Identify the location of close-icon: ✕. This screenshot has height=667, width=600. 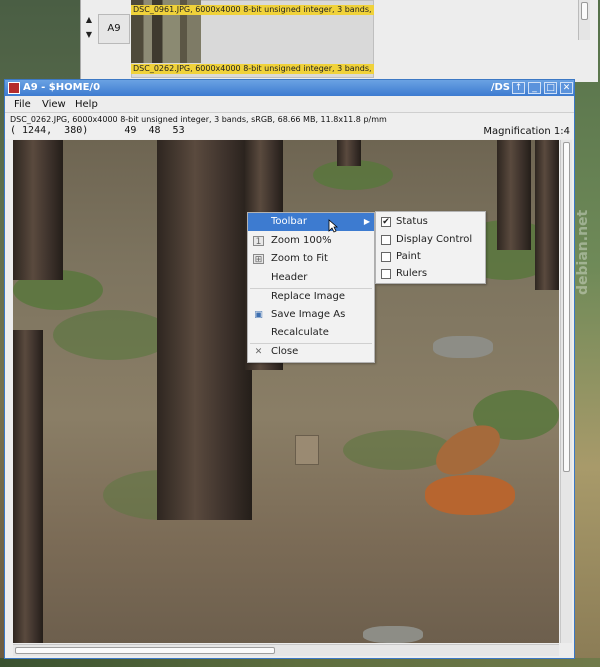
(258, 352).